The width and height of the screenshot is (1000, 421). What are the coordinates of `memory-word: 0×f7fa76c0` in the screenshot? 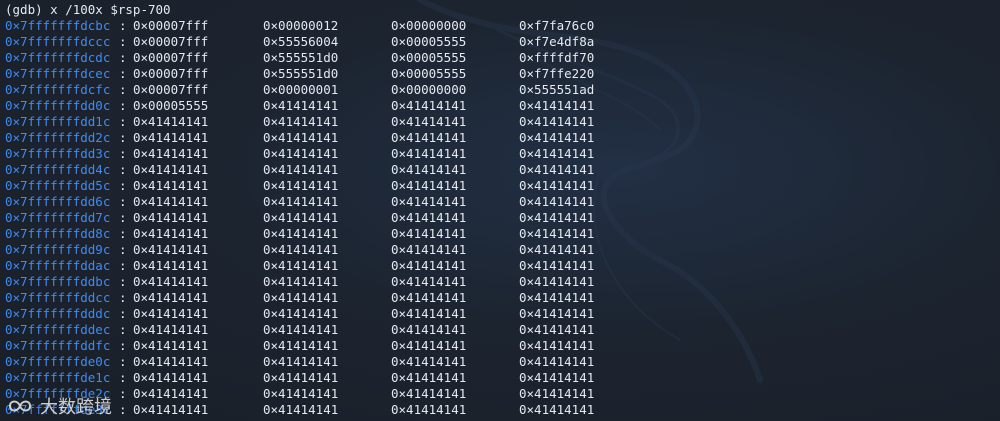 It's located at (557, 25).